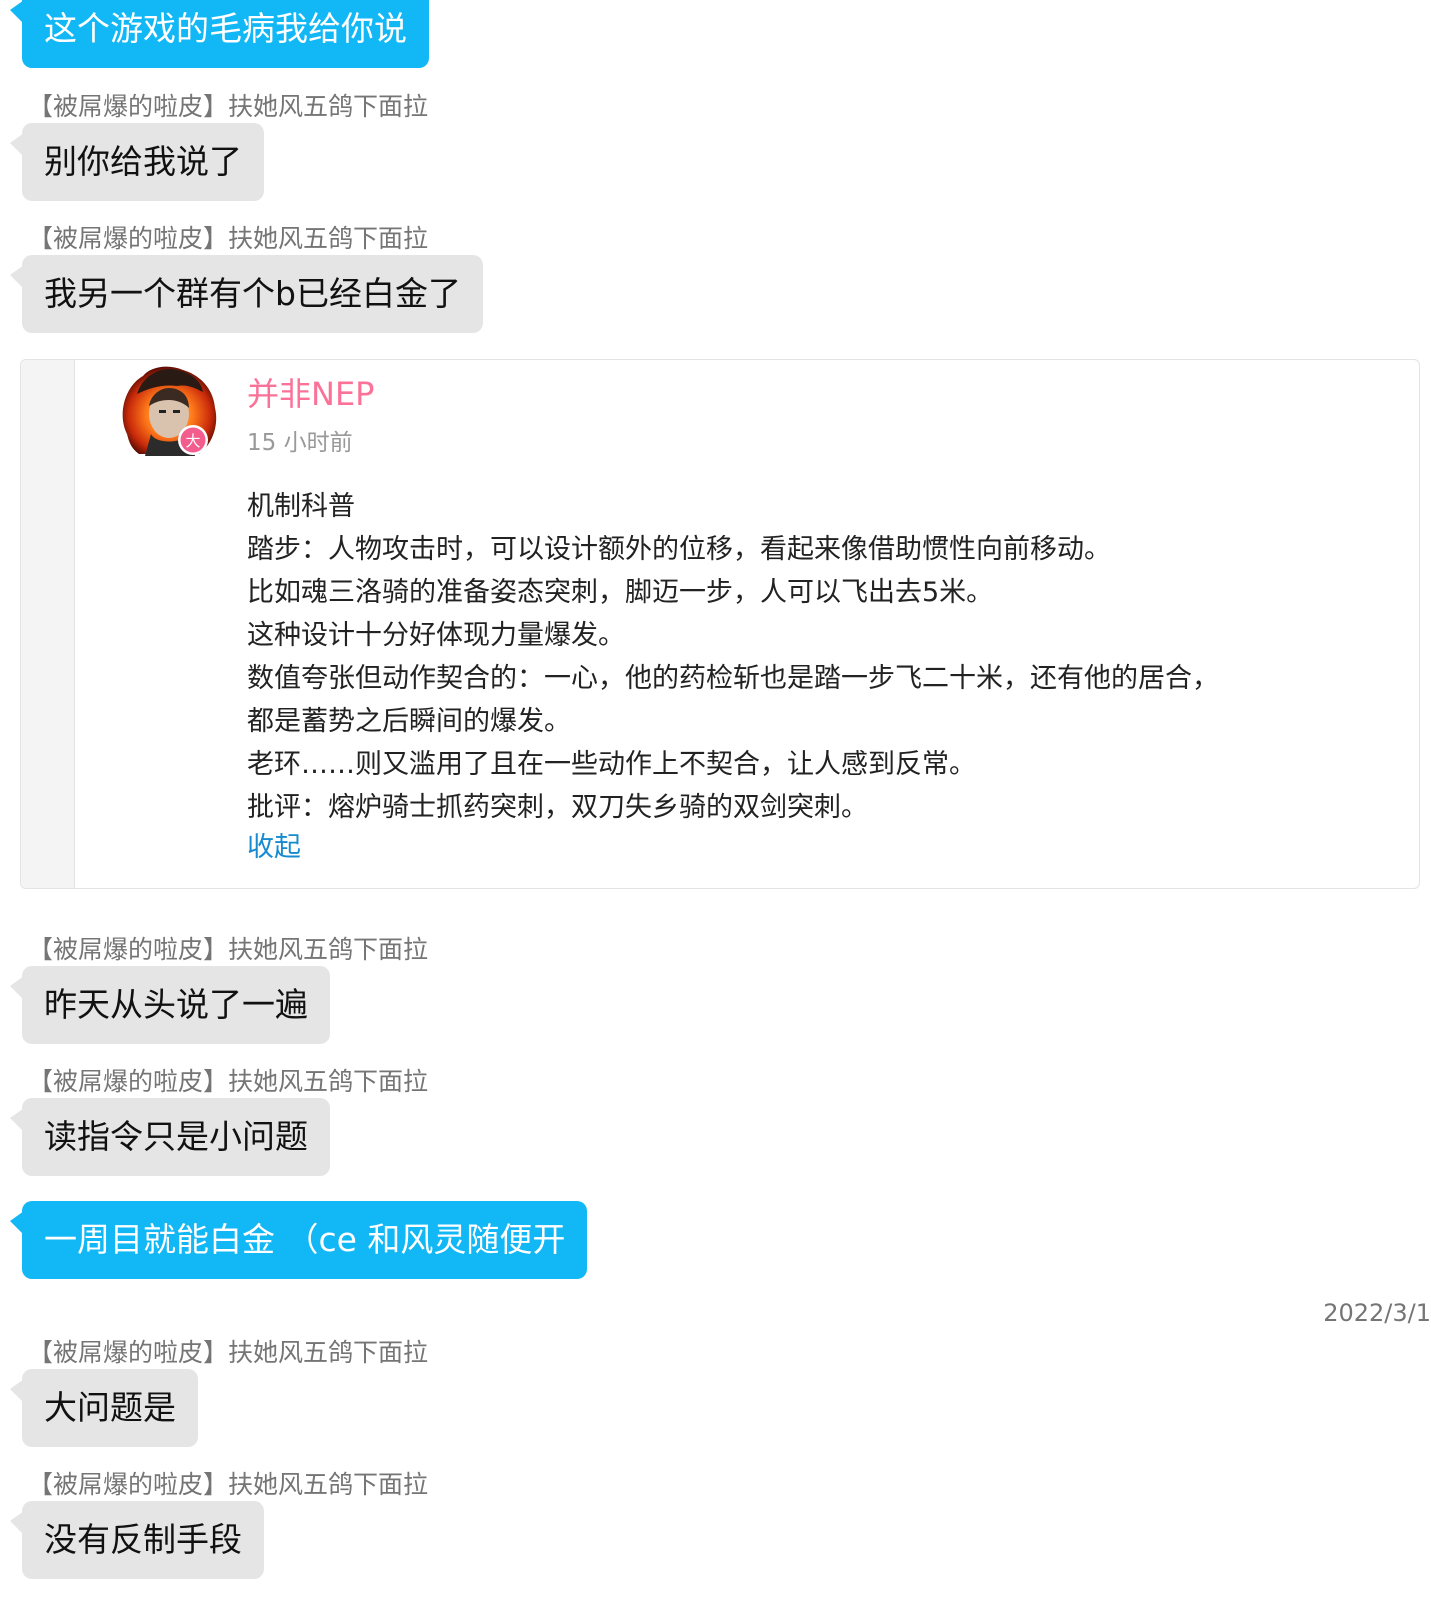 This screenshot has height=1600, width=1431. Describe the element at coordinates (310, 394) in the screenshot. I see `card-author-name: 并非NEP` at that location.